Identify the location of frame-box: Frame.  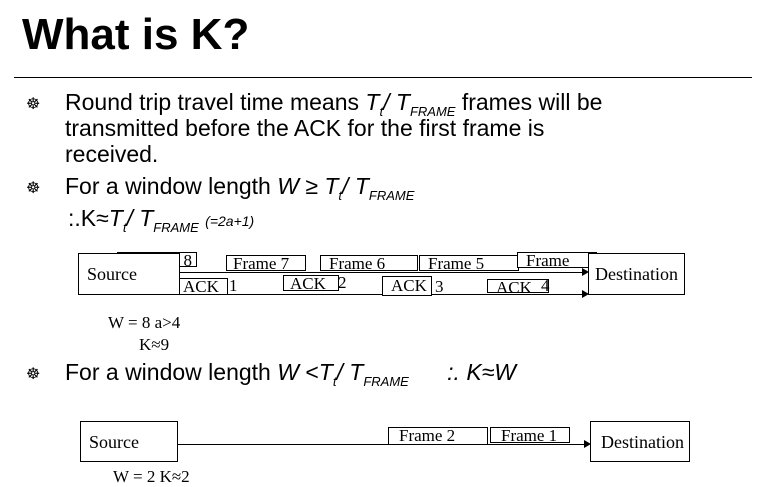
(557, 260).